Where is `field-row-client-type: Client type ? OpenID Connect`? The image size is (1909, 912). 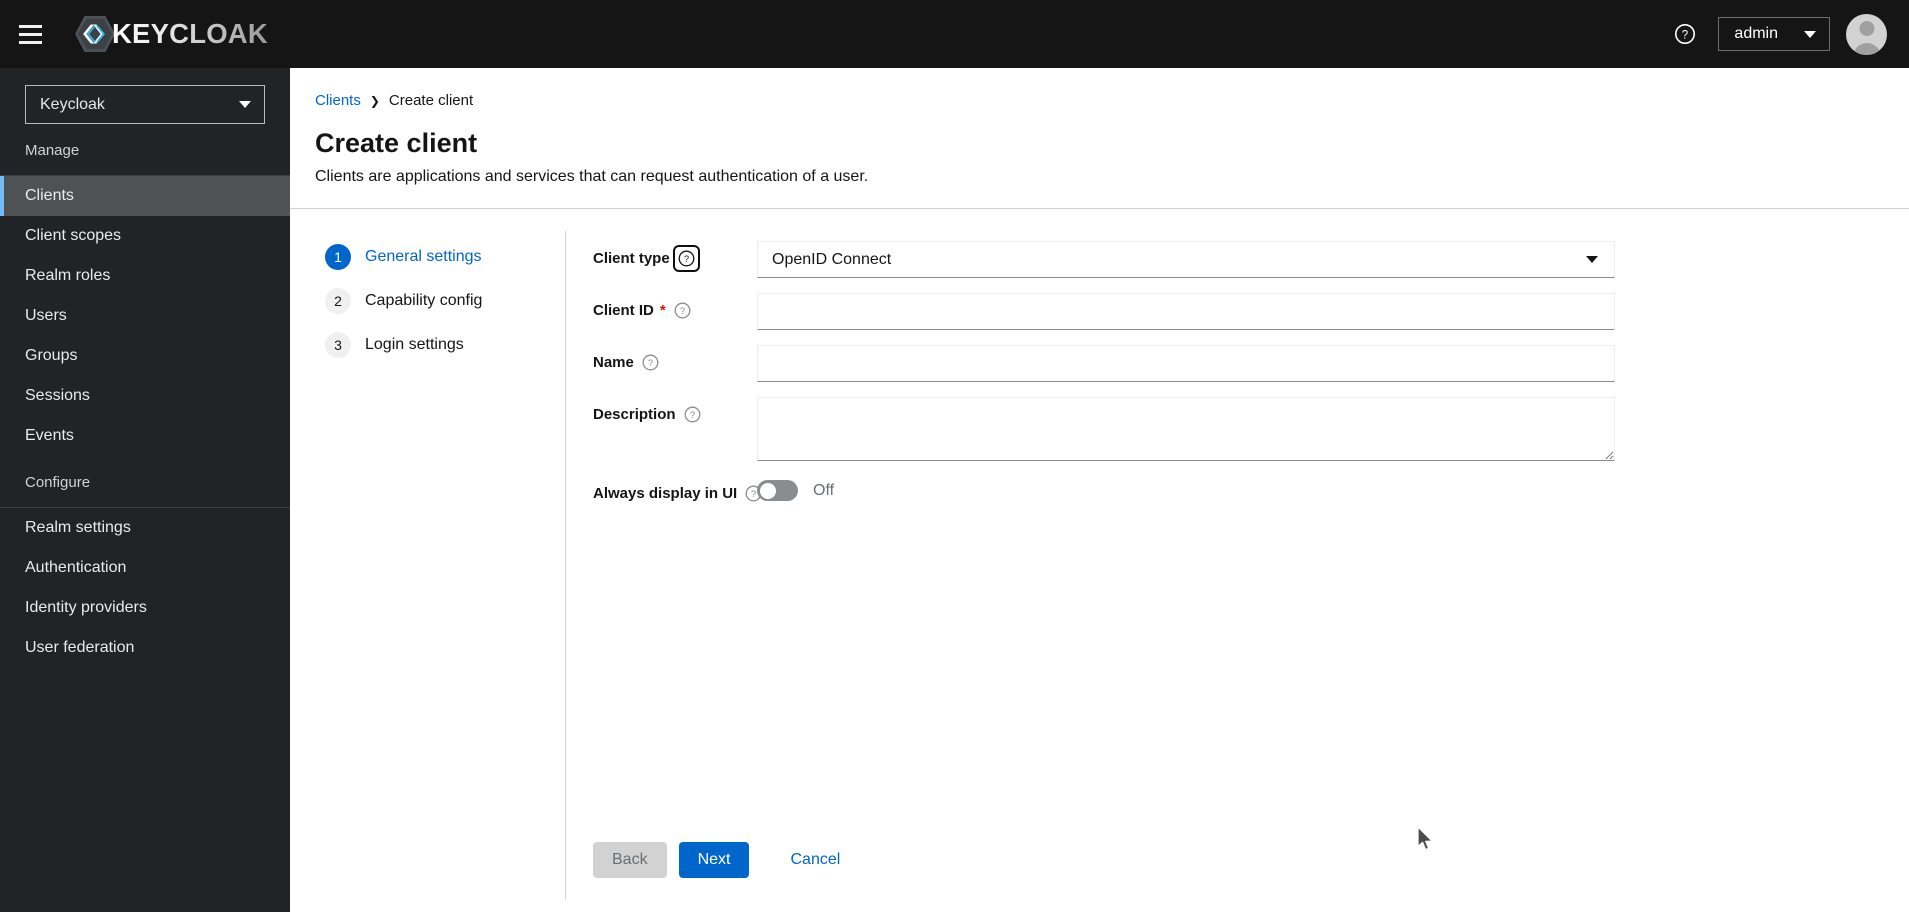
field-row-client-type: Client type ? OpenID Connect is located at coordinates (1251, 260).